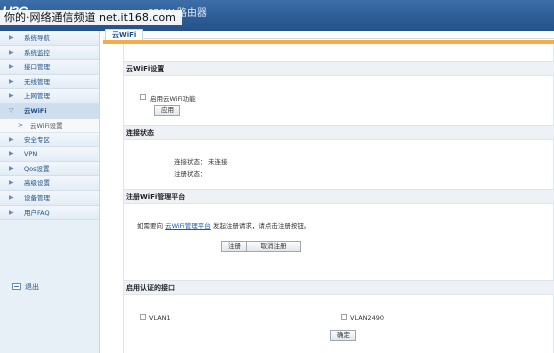  Describe the element at coordinates (91, 17) in the screenshot. I see `watermark-text: 你的·网络通信频道 net.it168.com` at that location.